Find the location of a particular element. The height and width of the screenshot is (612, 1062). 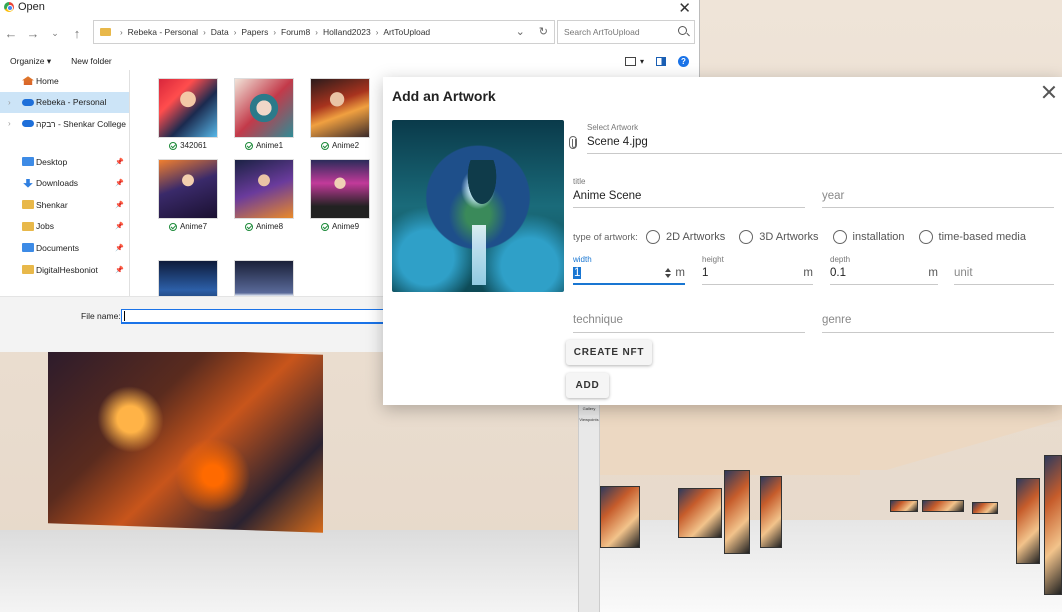

file-name: Anime8 is located at coordinates (269, 226).